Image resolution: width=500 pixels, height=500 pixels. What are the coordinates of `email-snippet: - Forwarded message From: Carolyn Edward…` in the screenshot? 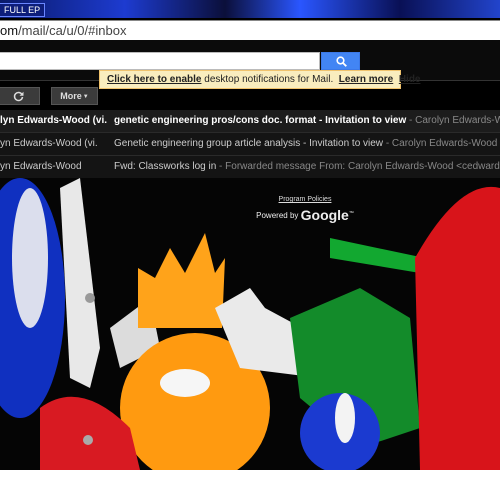 It's located at (359, 166).